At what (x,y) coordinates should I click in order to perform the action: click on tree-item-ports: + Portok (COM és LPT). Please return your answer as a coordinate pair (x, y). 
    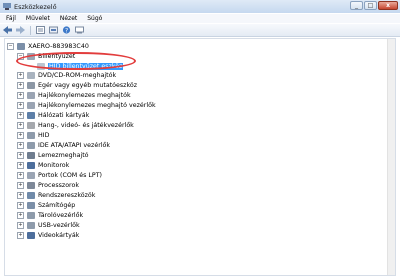
    Looking at the image, I should click on (59, 175).